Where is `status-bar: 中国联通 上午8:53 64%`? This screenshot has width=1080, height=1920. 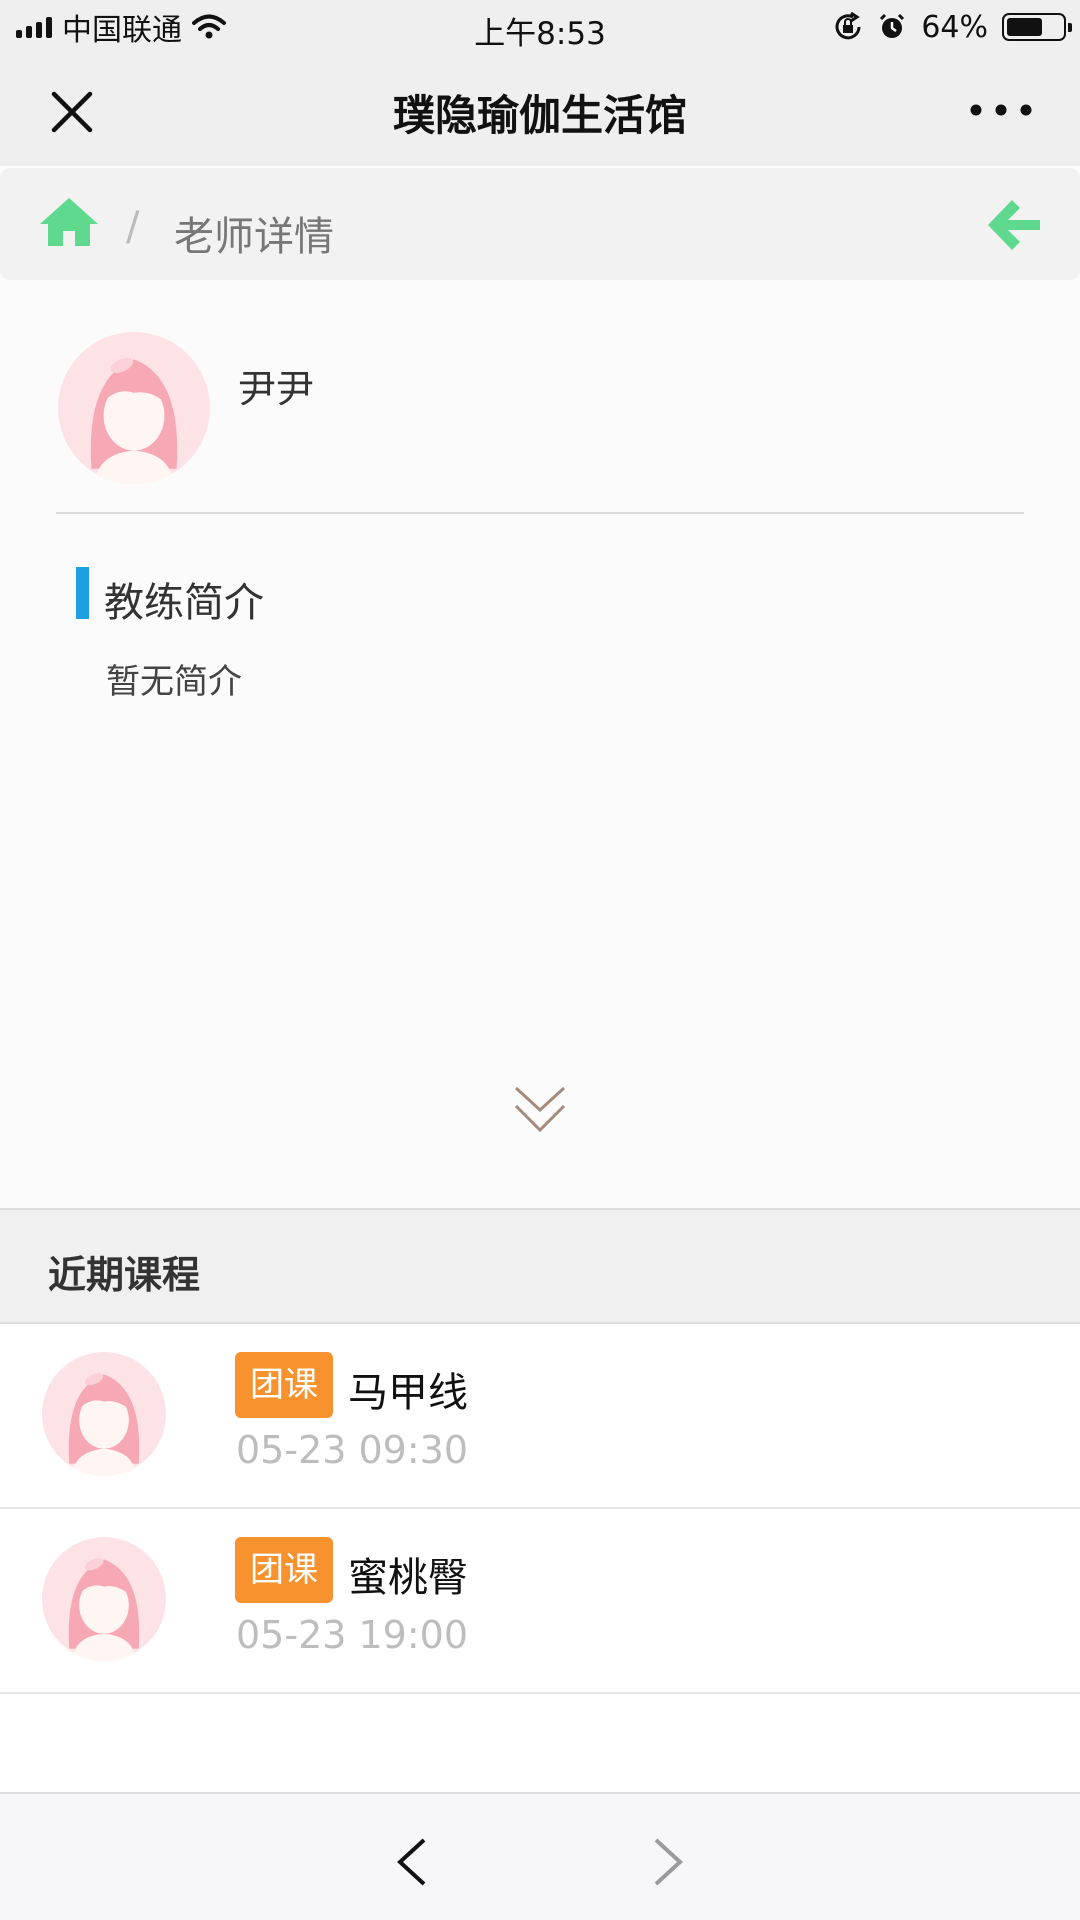 status-bar: 中国联通 上午8:53 64% is located at coordinates (540, 27).